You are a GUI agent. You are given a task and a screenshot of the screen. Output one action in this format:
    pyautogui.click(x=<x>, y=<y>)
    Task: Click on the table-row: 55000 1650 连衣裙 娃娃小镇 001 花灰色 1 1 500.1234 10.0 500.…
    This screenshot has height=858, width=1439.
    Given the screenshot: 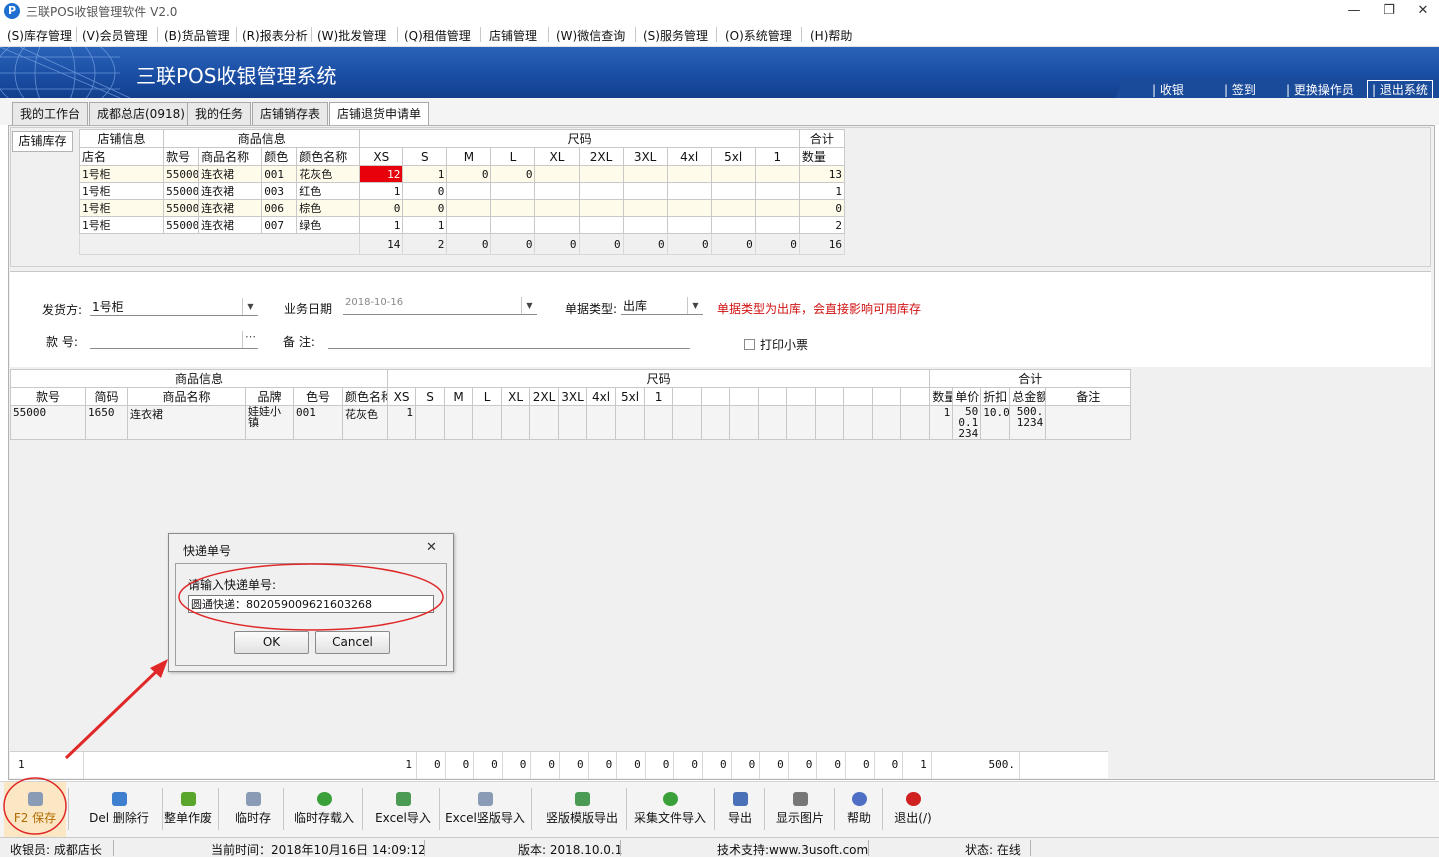 What is the action you would take?
    pyautogui.click(x=571, y=422)
    